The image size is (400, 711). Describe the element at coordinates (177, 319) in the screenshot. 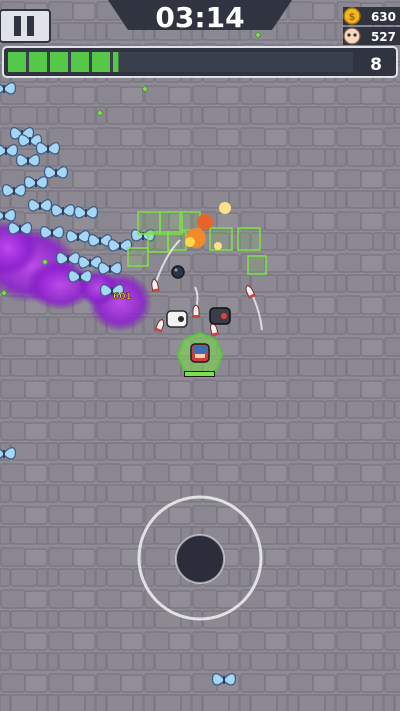

I see `drone-companion-white` at that location.